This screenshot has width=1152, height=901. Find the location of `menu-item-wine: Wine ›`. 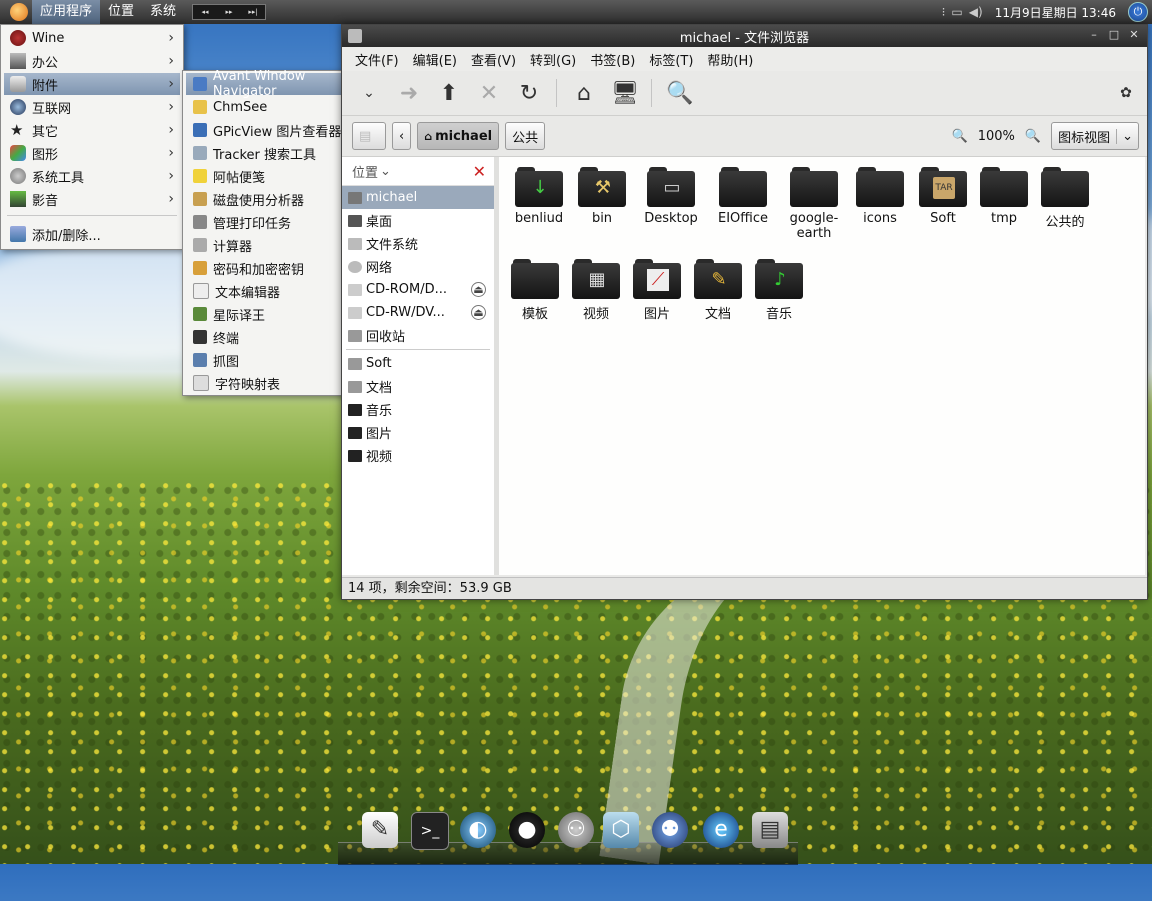

menu-item-wine: Wine › is located at coordinates (92, 38).